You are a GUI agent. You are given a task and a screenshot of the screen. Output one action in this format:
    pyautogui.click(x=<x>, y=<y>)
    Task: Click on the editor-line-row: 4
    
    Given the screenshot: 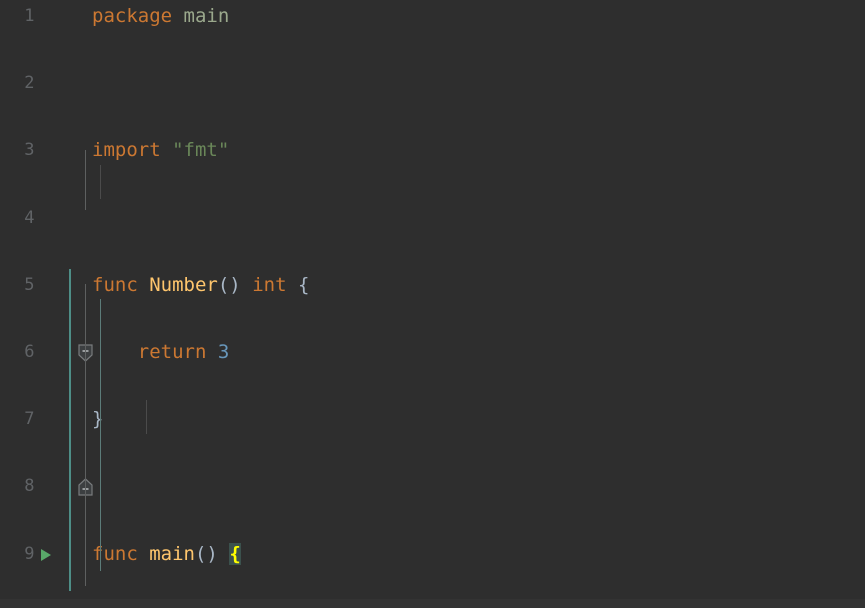 What is the action you would take?
    pyautogui.click(x=432, y=219)
    